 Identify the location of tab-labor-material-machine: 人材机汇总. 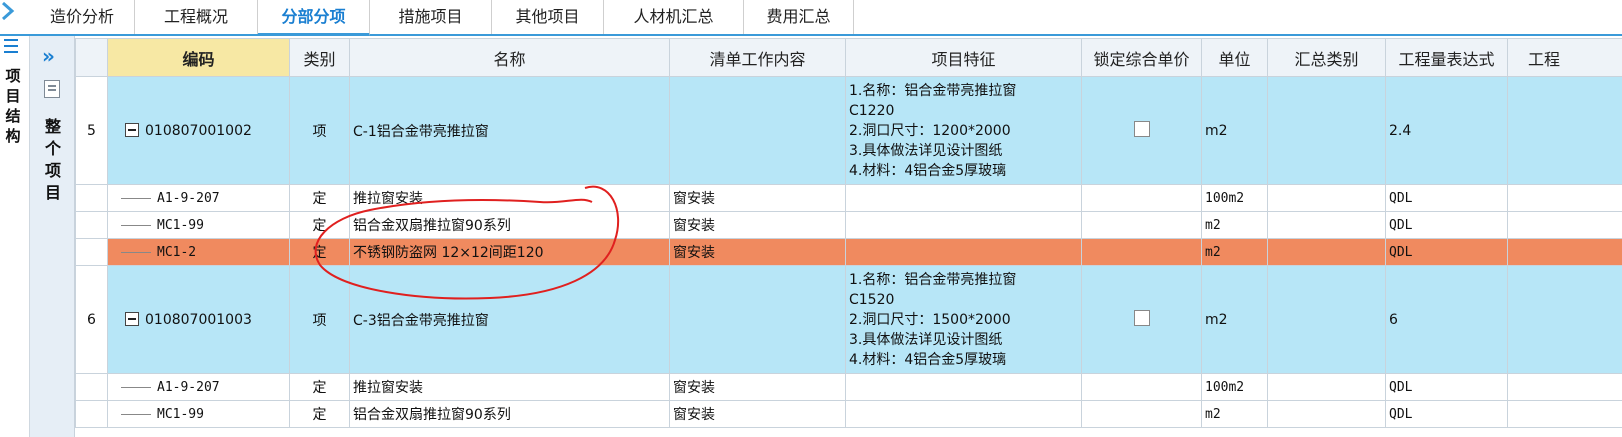
(674, 17).